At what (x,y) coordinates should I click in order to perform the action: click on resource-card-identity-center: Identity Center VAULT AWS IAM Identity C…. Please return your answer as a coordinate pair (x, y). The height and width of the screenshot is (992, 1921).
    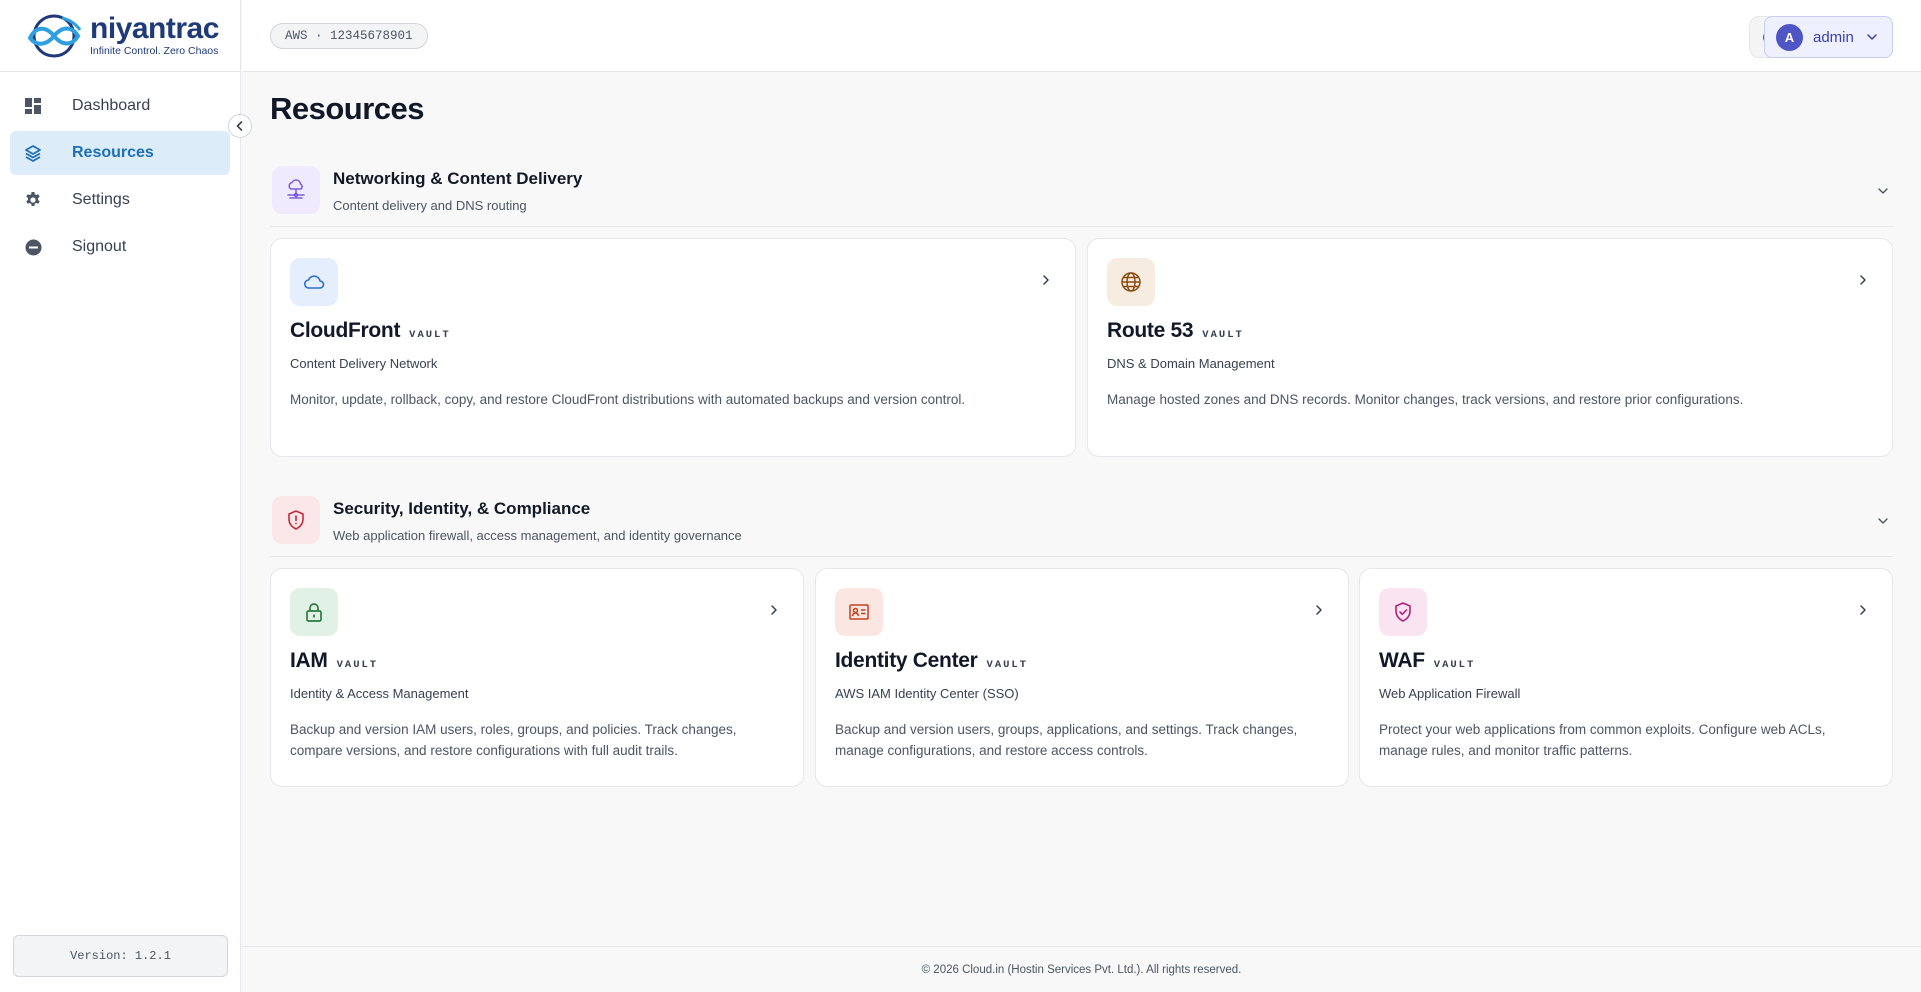
    Looking at the image, I should click on (1082, 677).